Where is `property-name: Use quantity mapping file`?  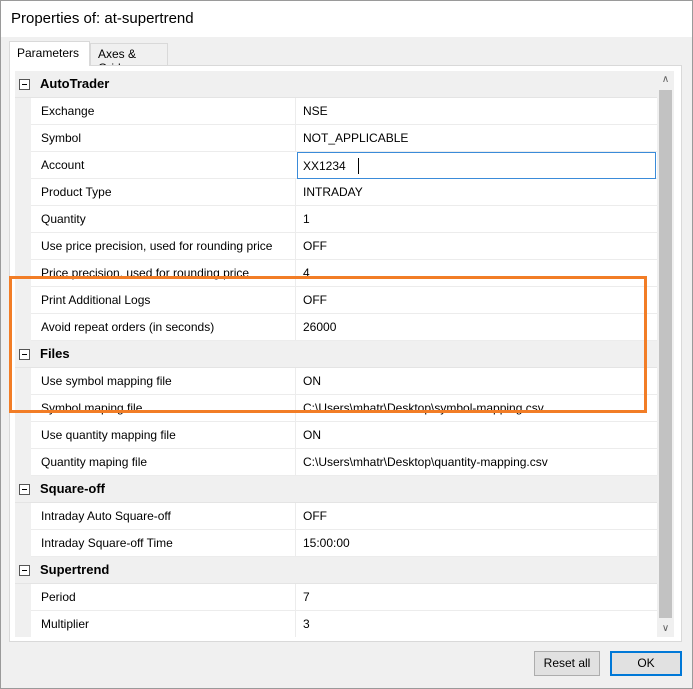
property-name: Use quantity mapping file is located at coordinates (108, 435).